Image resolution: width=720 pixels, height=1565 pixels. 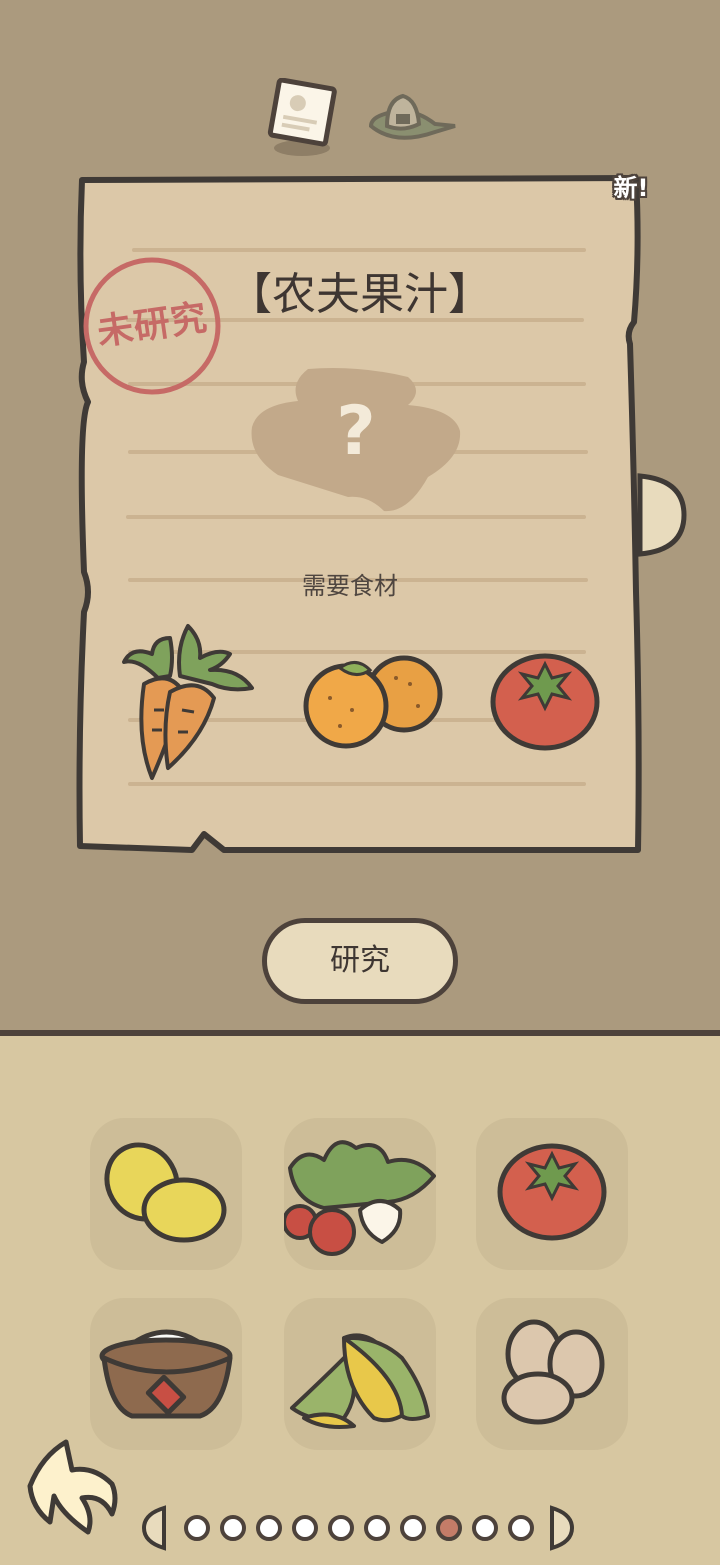 What do you see at coordinates (360, 1381) in the screenshot?
I see `corn-icon` at bounding box center [360, 1381].